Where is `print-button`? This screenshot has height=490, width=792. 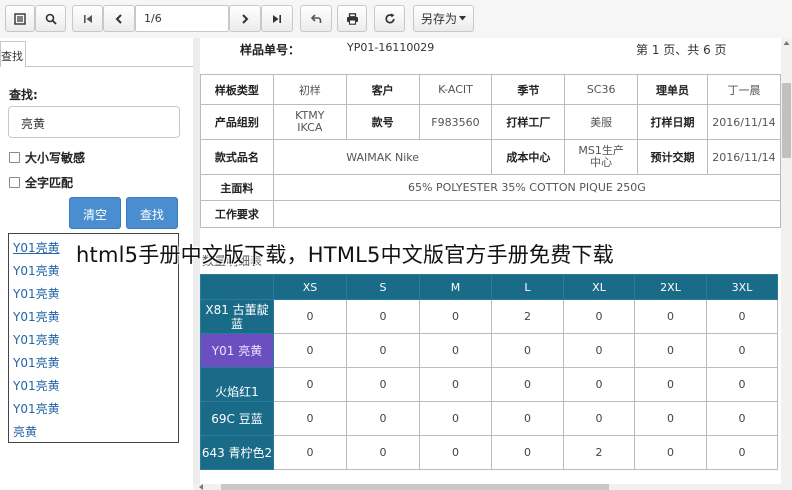
print-button is located at coordinates (352, 18).